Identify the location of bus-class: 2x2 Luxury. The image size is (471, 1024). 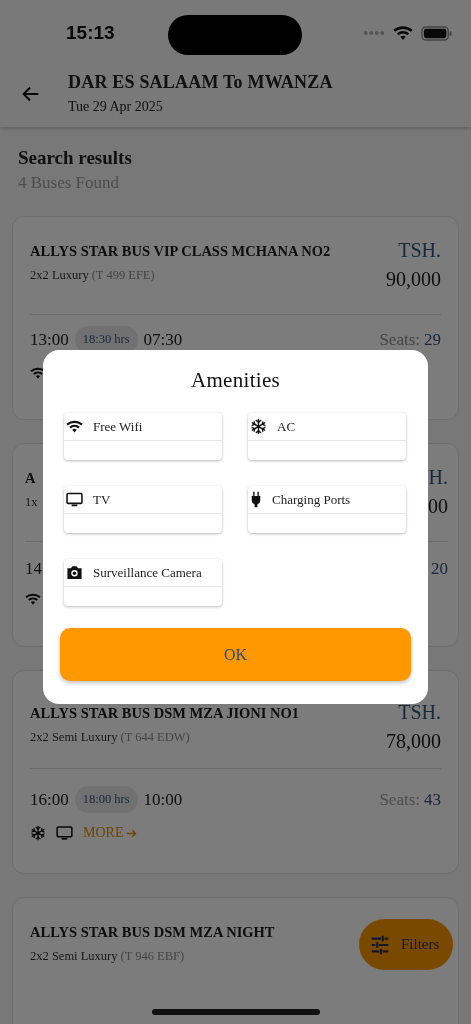
(59, 275).